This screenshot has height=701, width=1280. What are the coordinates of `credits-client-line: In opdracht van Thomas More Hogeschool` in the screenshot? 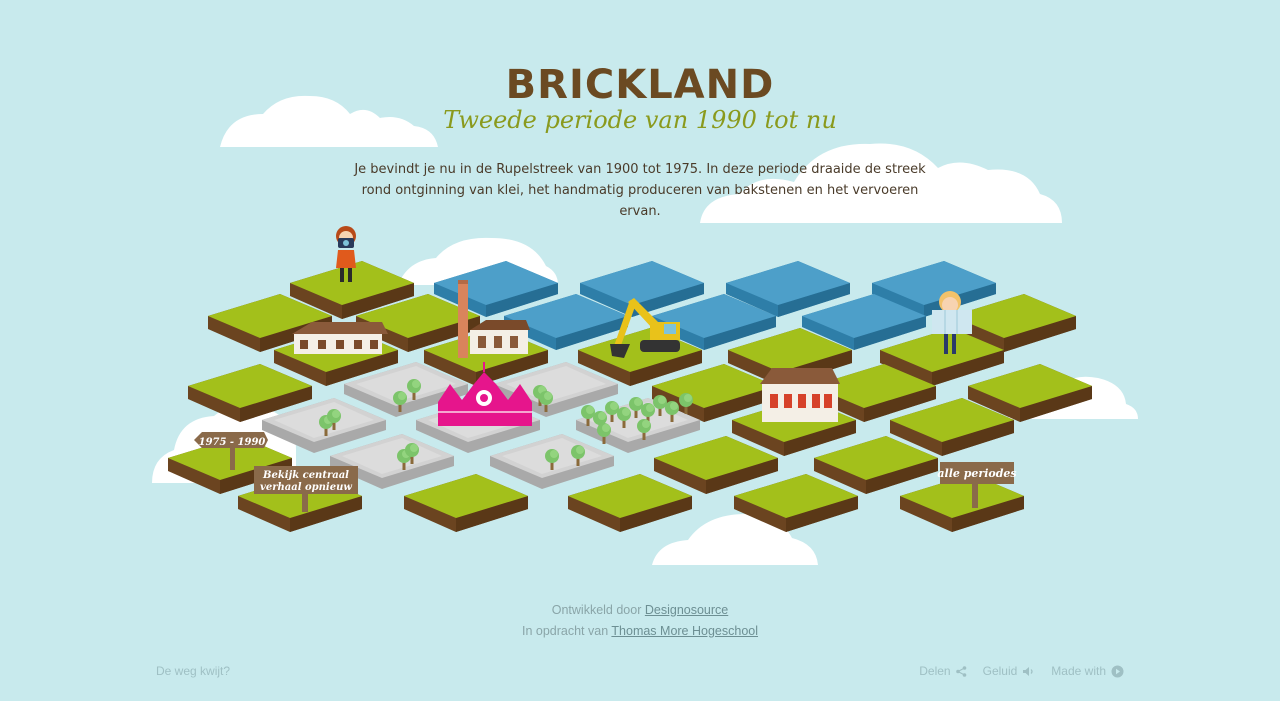 It's located at (640, 631).